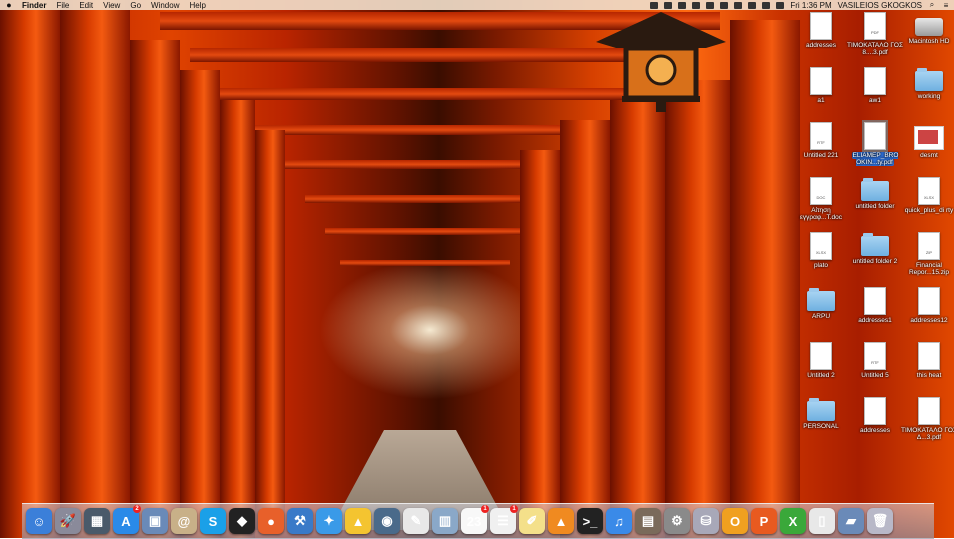 Image resolution: width=954 pixels, height=539 pixels. Describe the element at coordinates (358, 521) in the screenshot. I see `google-drive-icon: ▲` at that location.